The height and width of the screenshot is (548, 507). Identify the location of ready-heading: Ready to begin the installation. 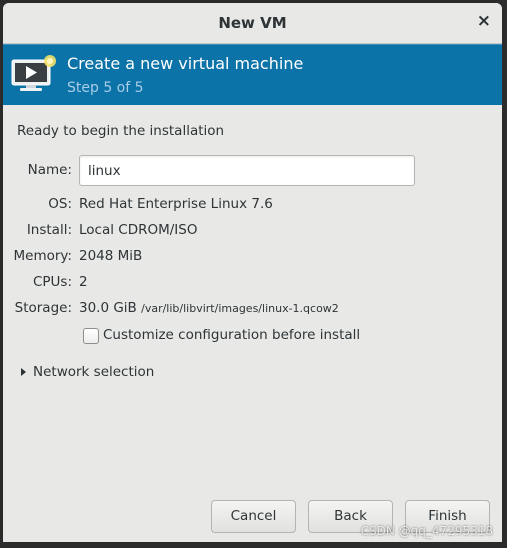
(121, 131).